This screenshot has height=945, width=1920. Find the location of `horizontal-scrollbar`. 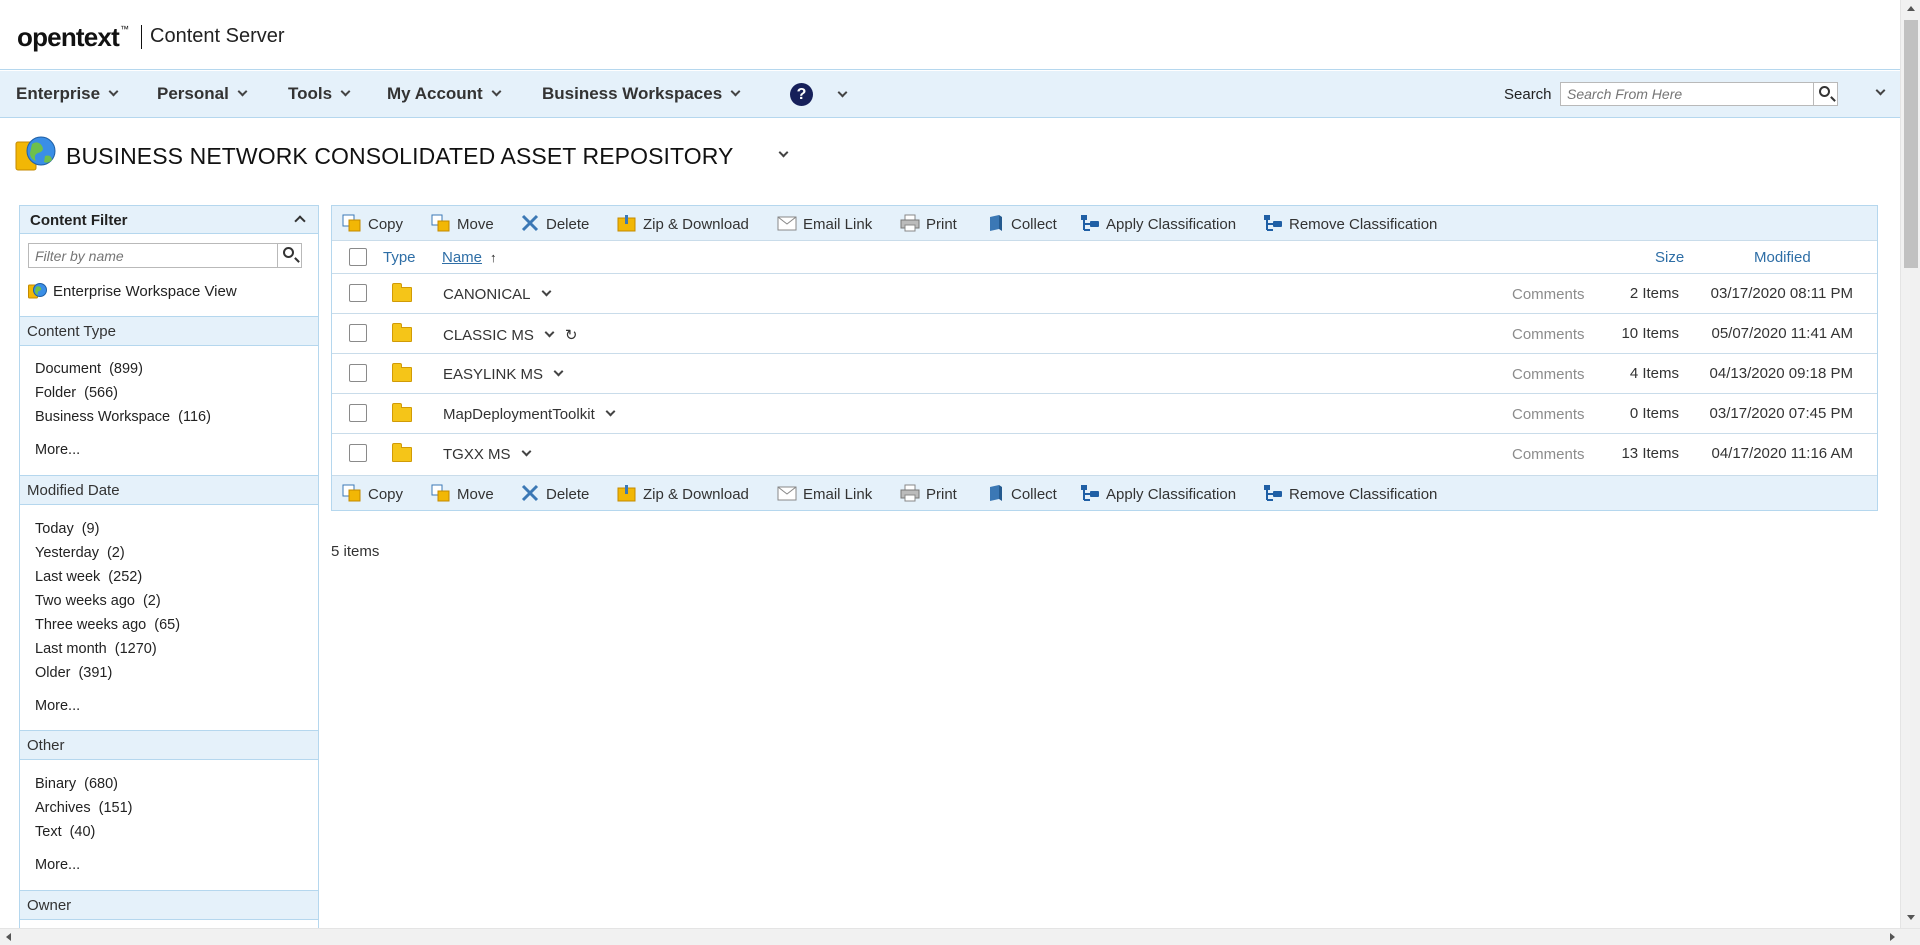

horizontal-scrollbar is located at coordinates (960, 936).